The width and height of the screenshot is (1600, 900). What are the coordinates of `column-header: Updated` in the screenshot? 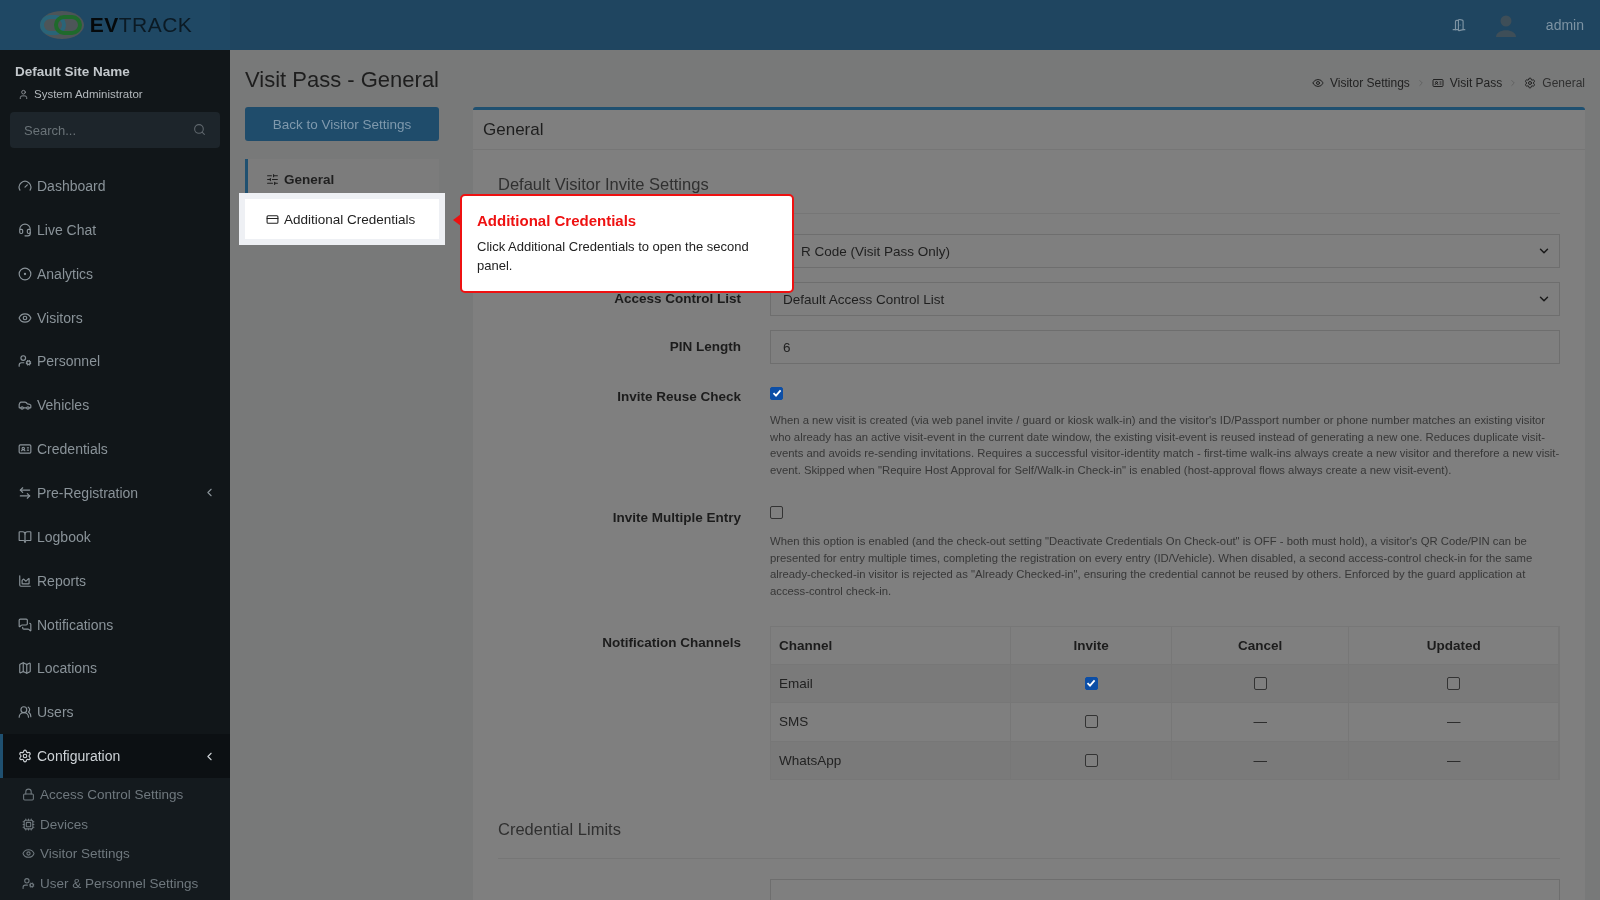 It's located at (1454, 645).